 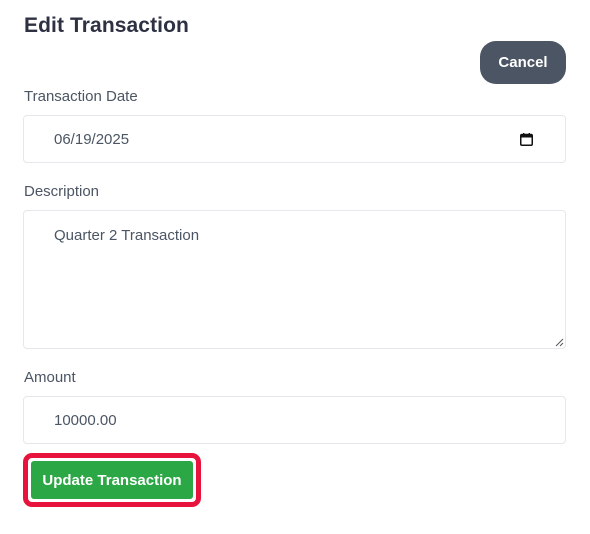 What do you see at coordinates (81, 96) in the screenshot?
I see `transaction-date-label: Transaction Date` at bounding box center [81, 96].